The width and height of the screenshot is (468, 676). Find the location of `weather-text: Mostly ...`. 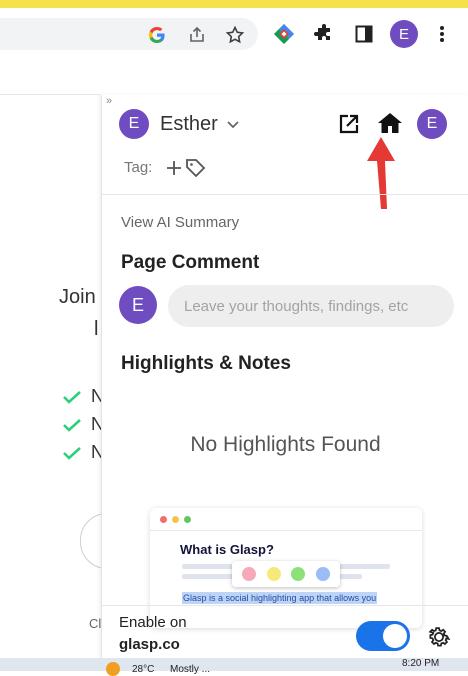

weather-text: Mostly ... is located at coordinates (190, 669).